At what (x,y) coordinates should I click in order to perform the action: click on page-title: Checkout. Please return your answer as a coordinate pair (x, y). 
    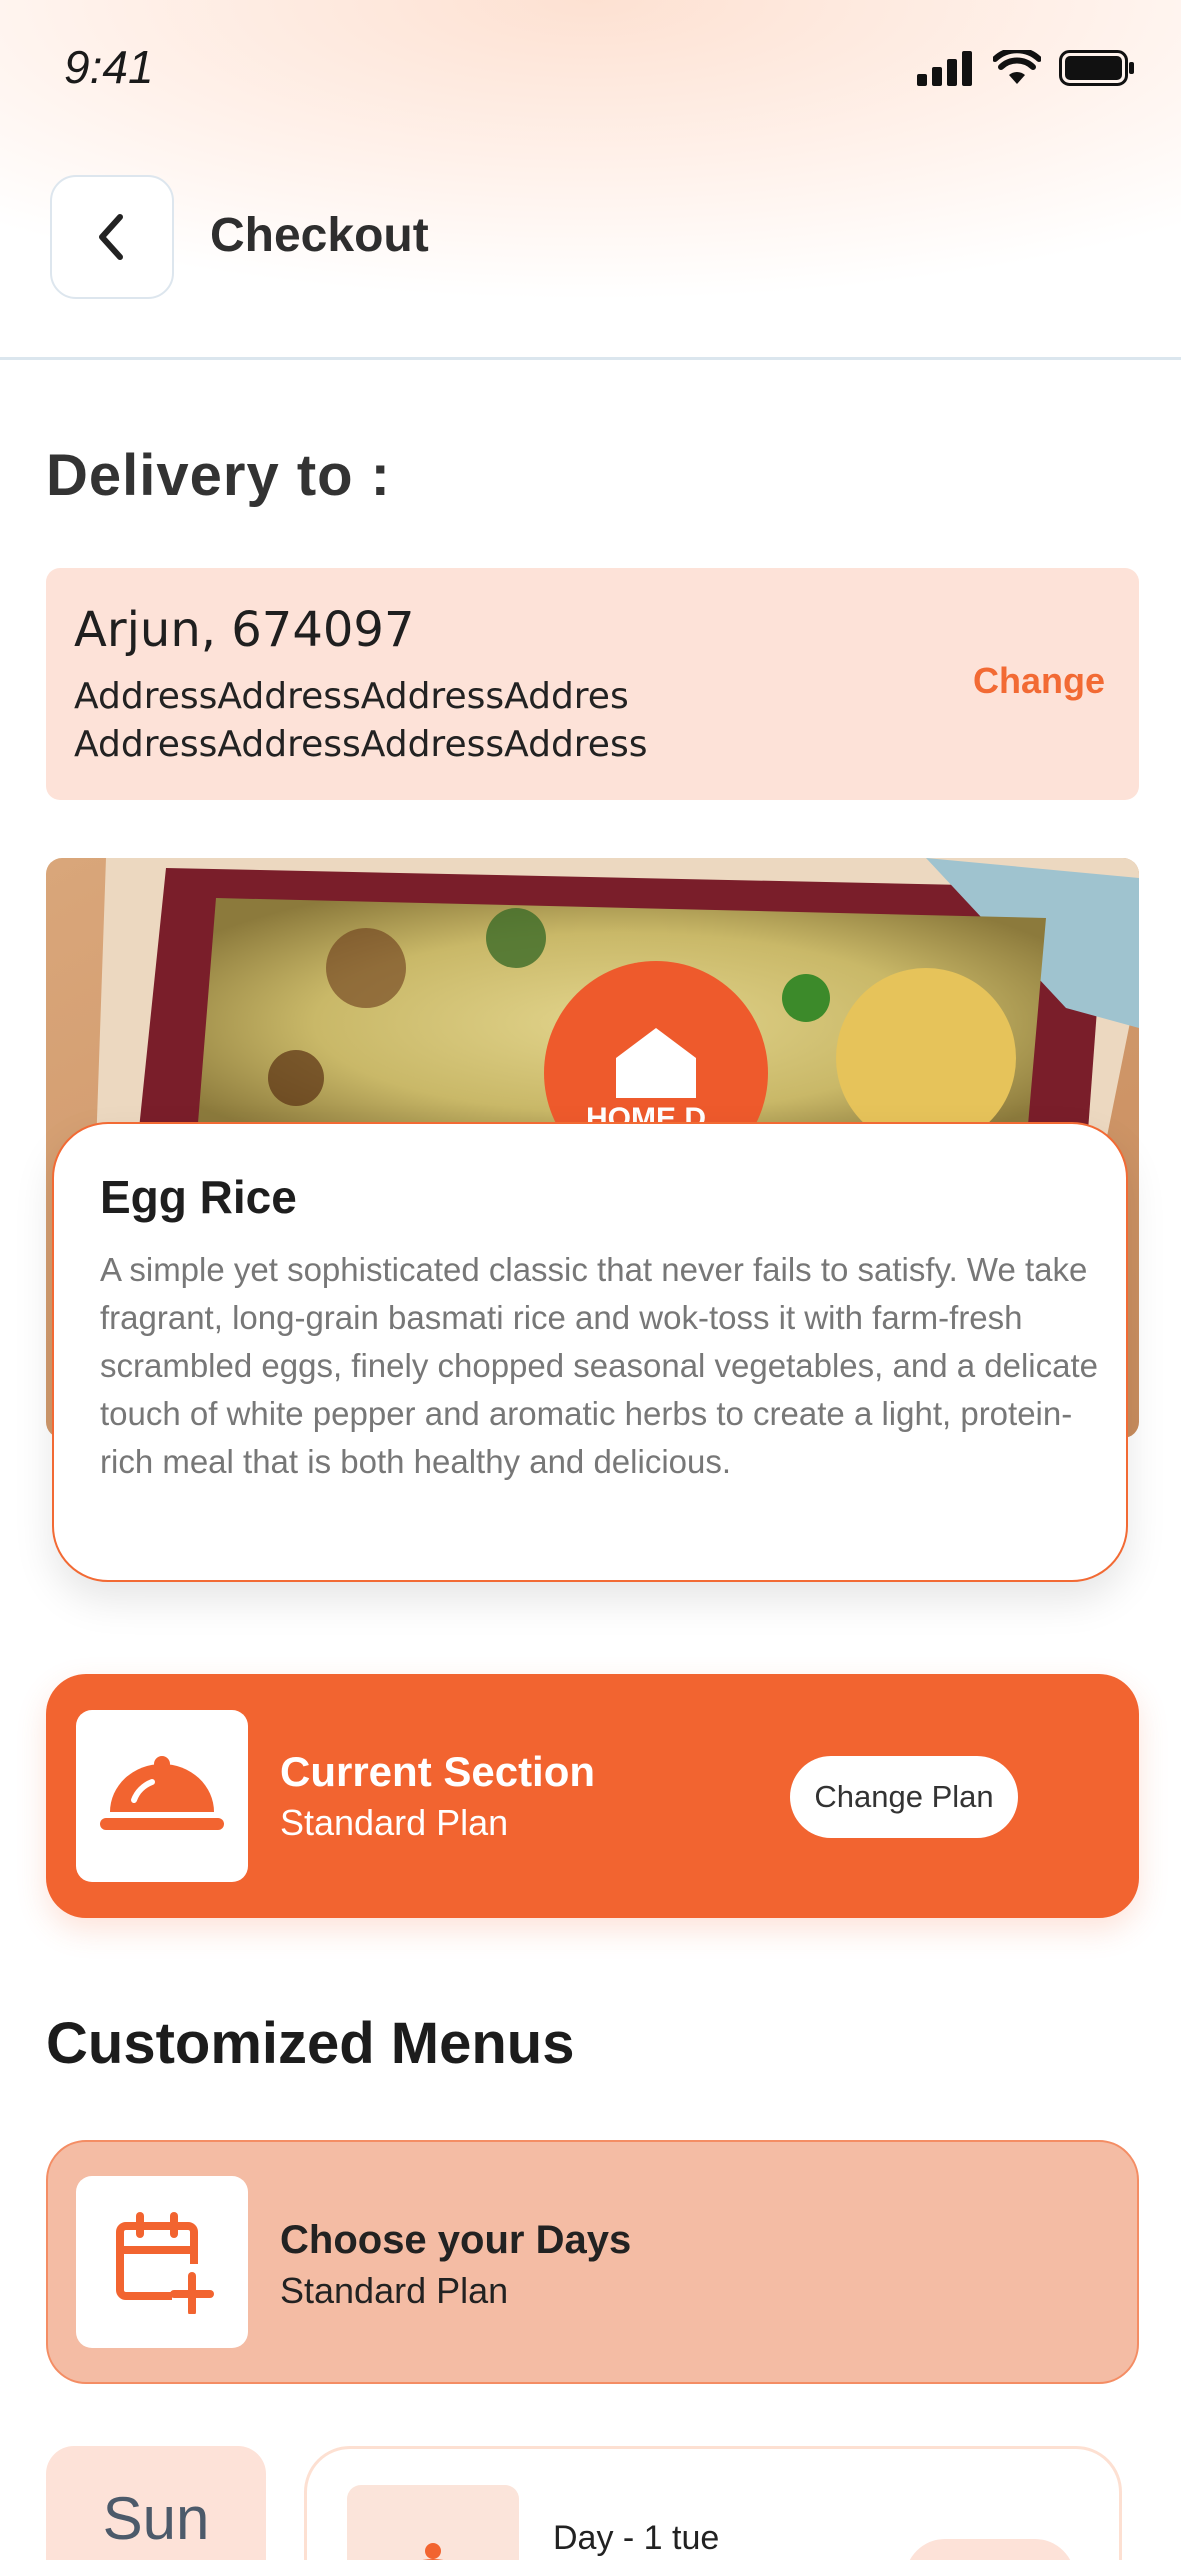
    Looking at the image, I should click on (319, 235).